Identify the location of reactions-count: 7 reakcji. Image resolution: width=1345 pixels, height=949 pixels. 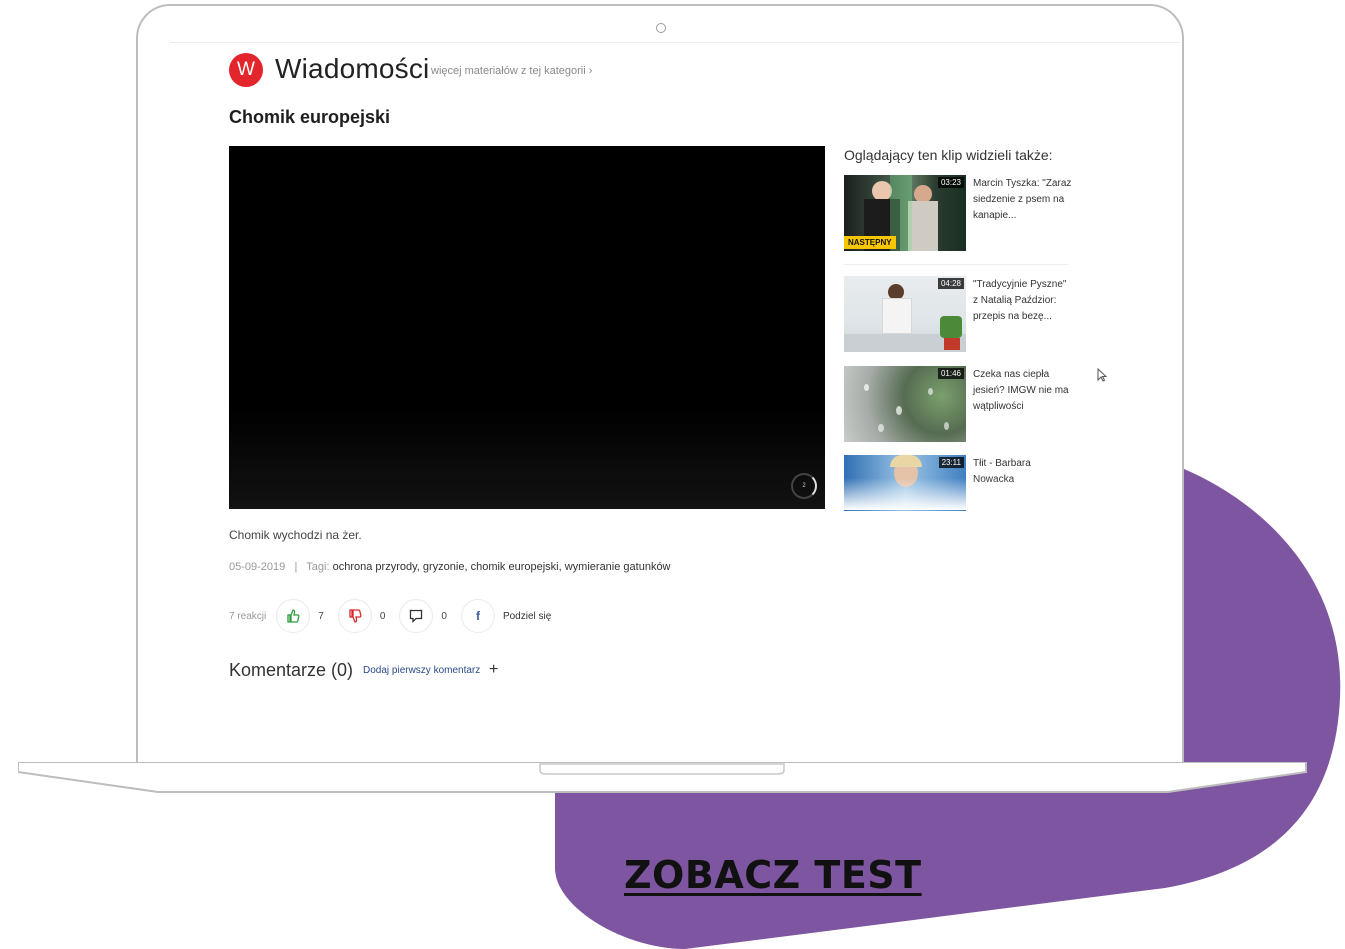
(248, 616).